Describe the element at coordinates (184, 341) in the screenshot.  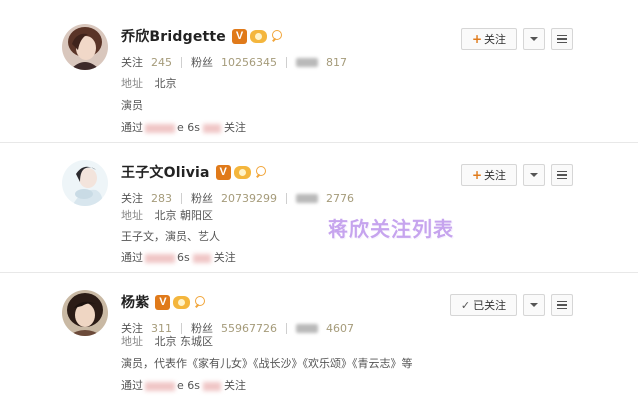
I see `location-value: 北京 东城区` at that location.